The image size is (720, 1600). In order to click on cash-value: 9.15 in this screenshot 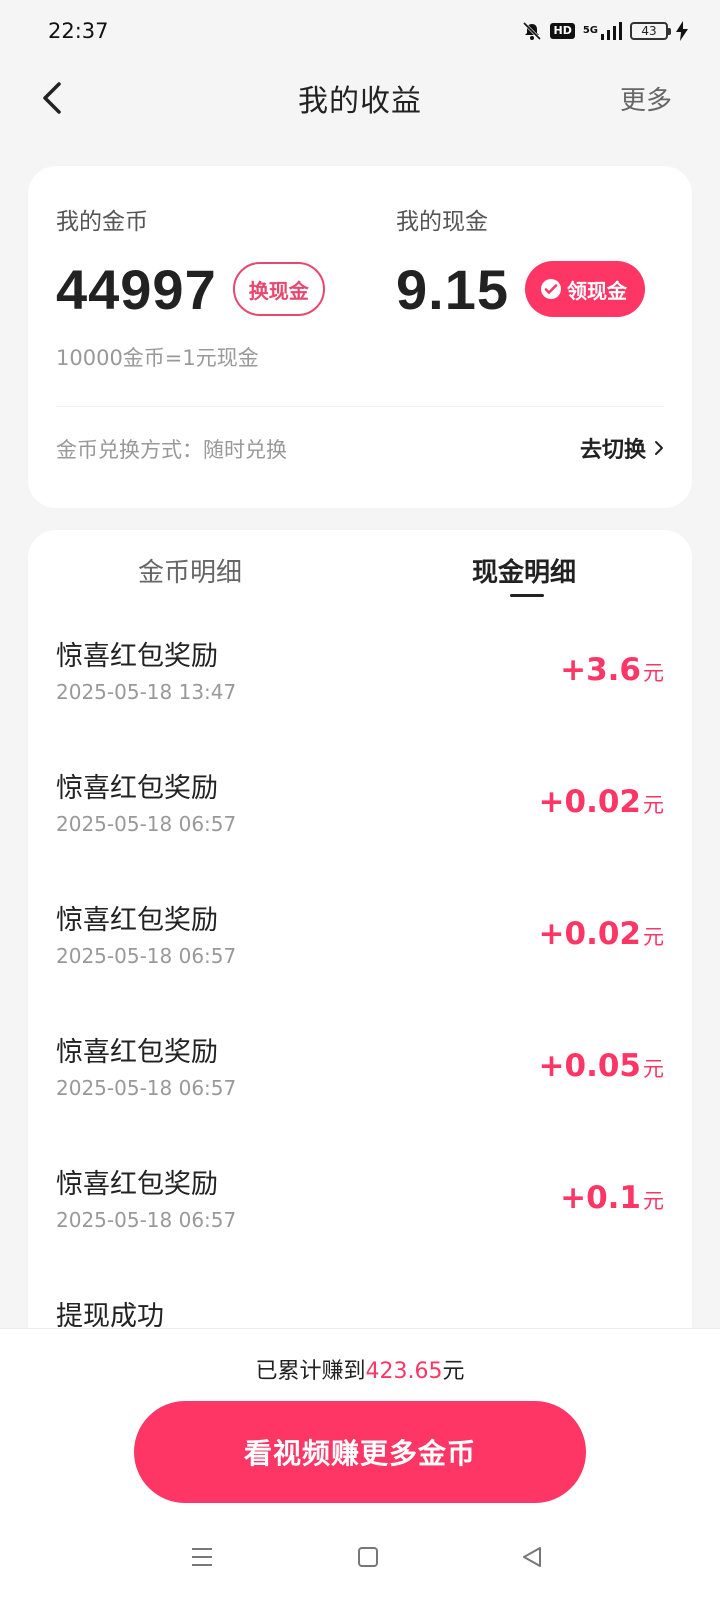, I will do `click(452, 289)`.